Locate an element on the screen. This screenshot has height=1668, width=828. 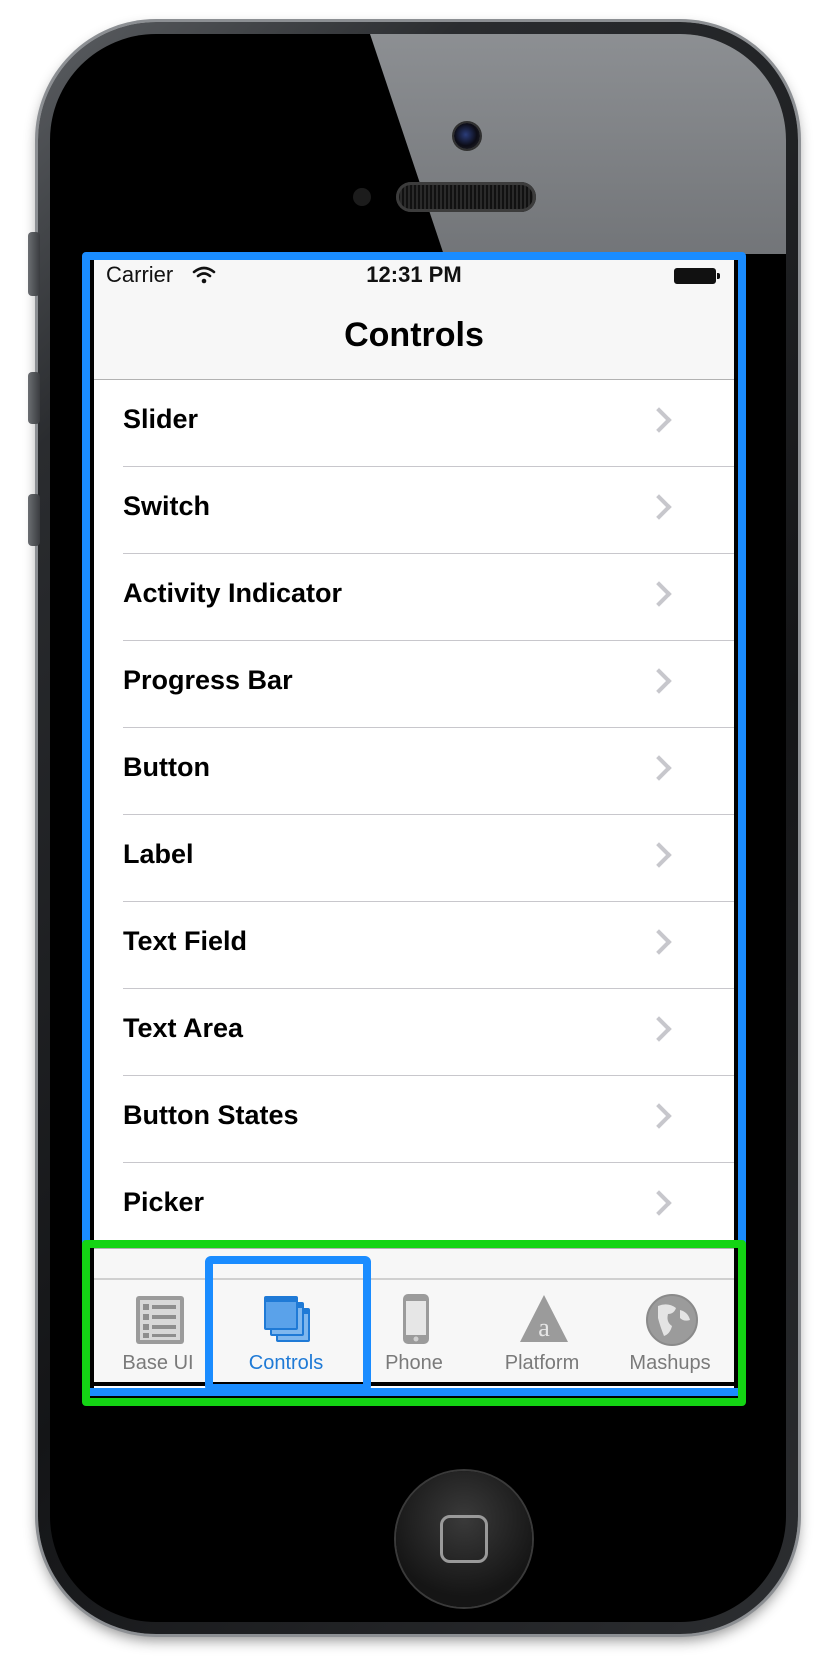
mute-switch is located at coordinates (34, 264).